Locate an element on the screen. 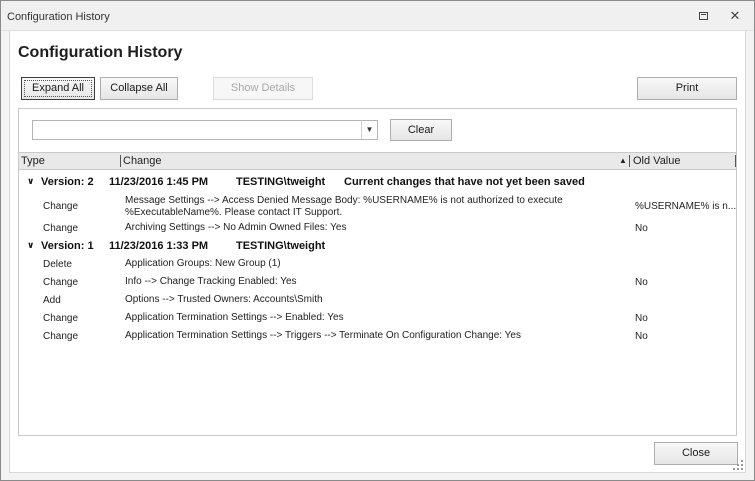 This screenshot has width=755, height=481. change-cell: Application Groups: New Group (1) is located at coordinates (203, 263).